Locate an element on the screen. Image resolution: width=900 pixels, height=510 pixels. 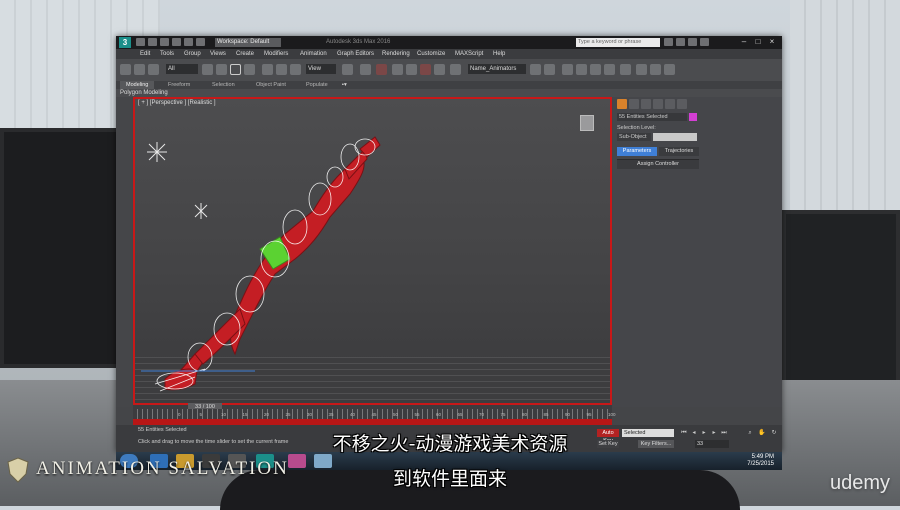
main-toolbar: All View Name_Animators is located at coordinates (449, 70).